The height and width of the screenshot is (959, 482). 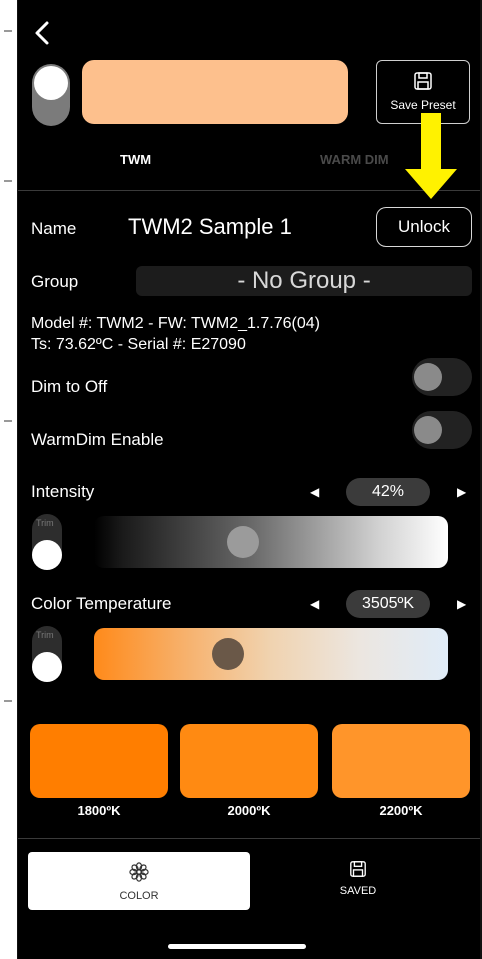 I want to click on bottom-tab-saved-label: SAVED, so click(x=358, y=891).